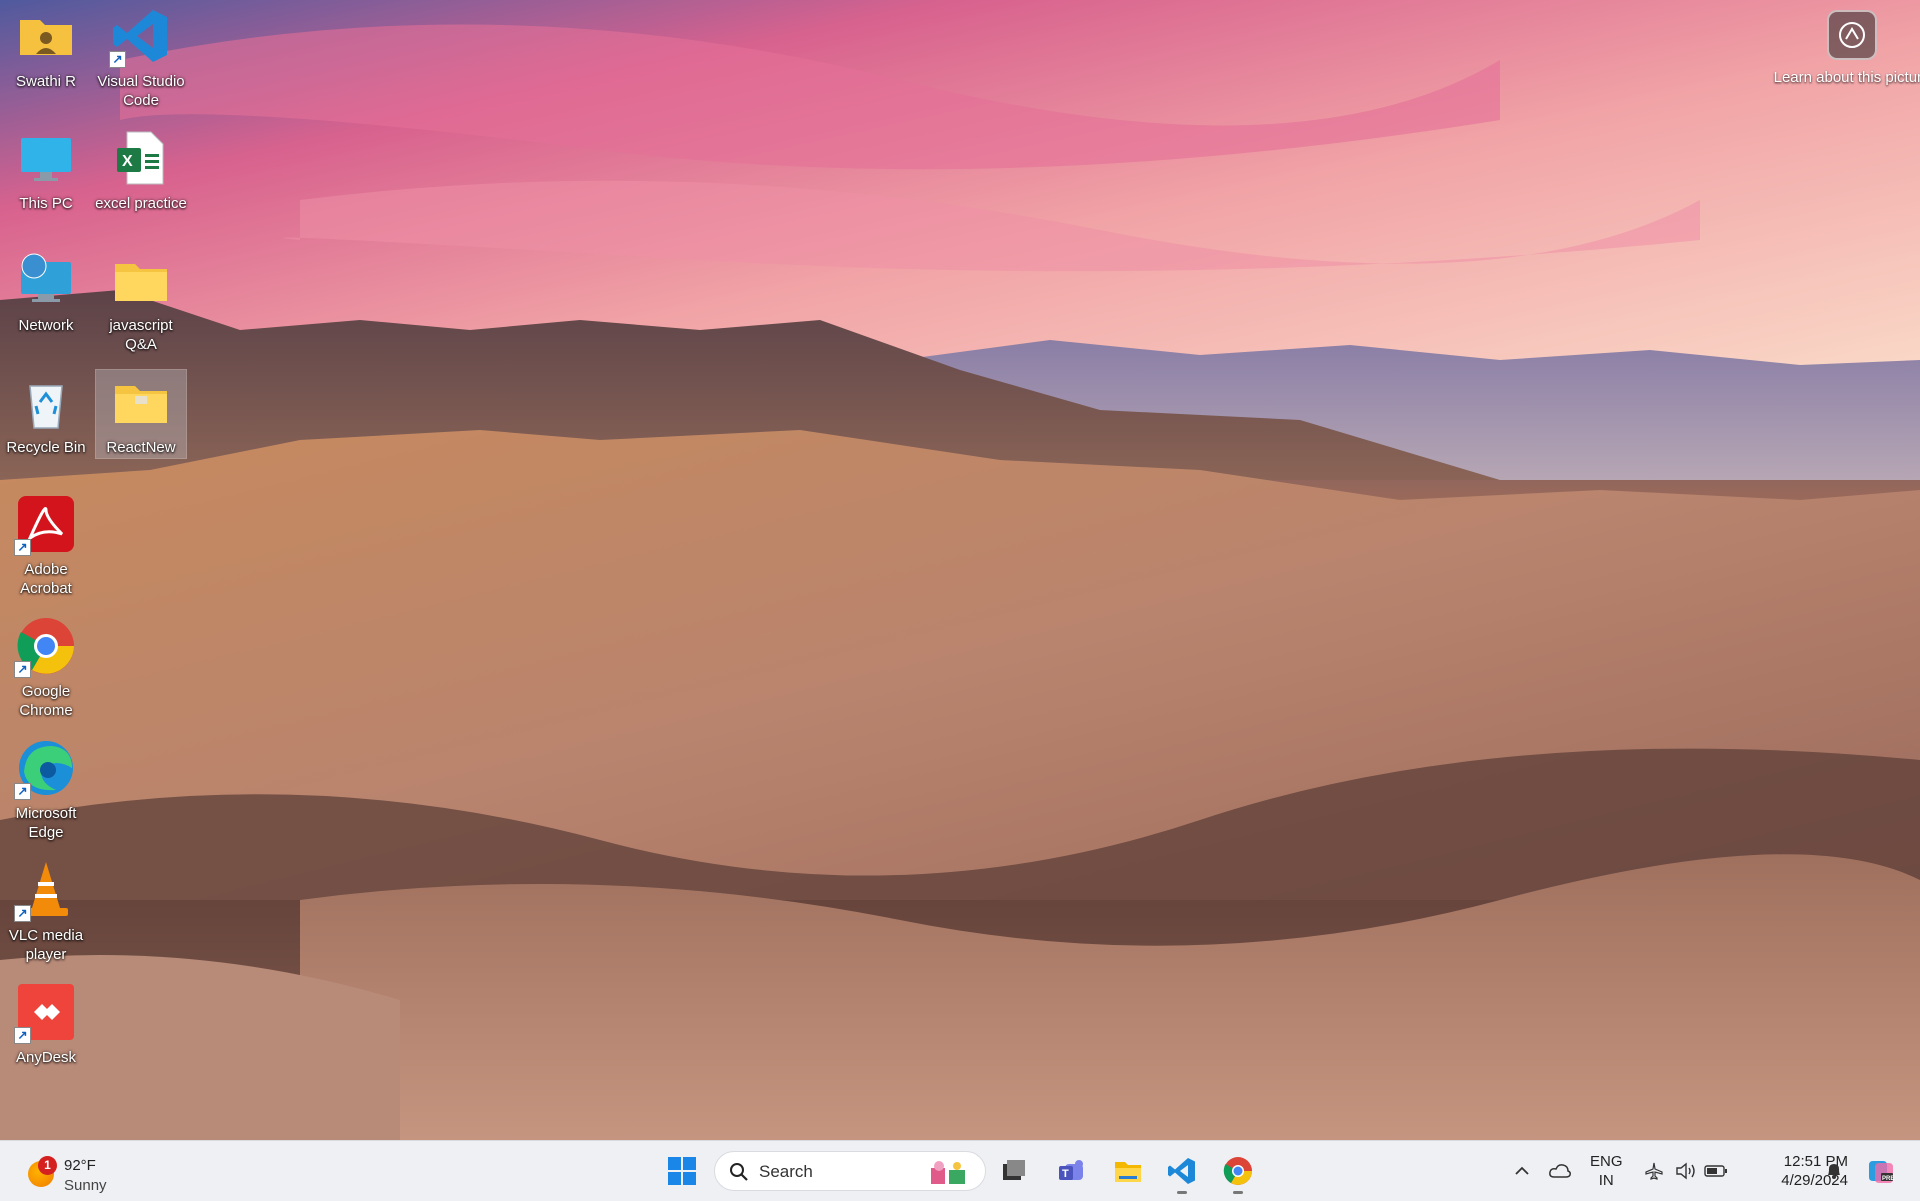 The height and width of the screenshot is (1201, 1920). I want to click on monitor-icon, so click(46, 158).